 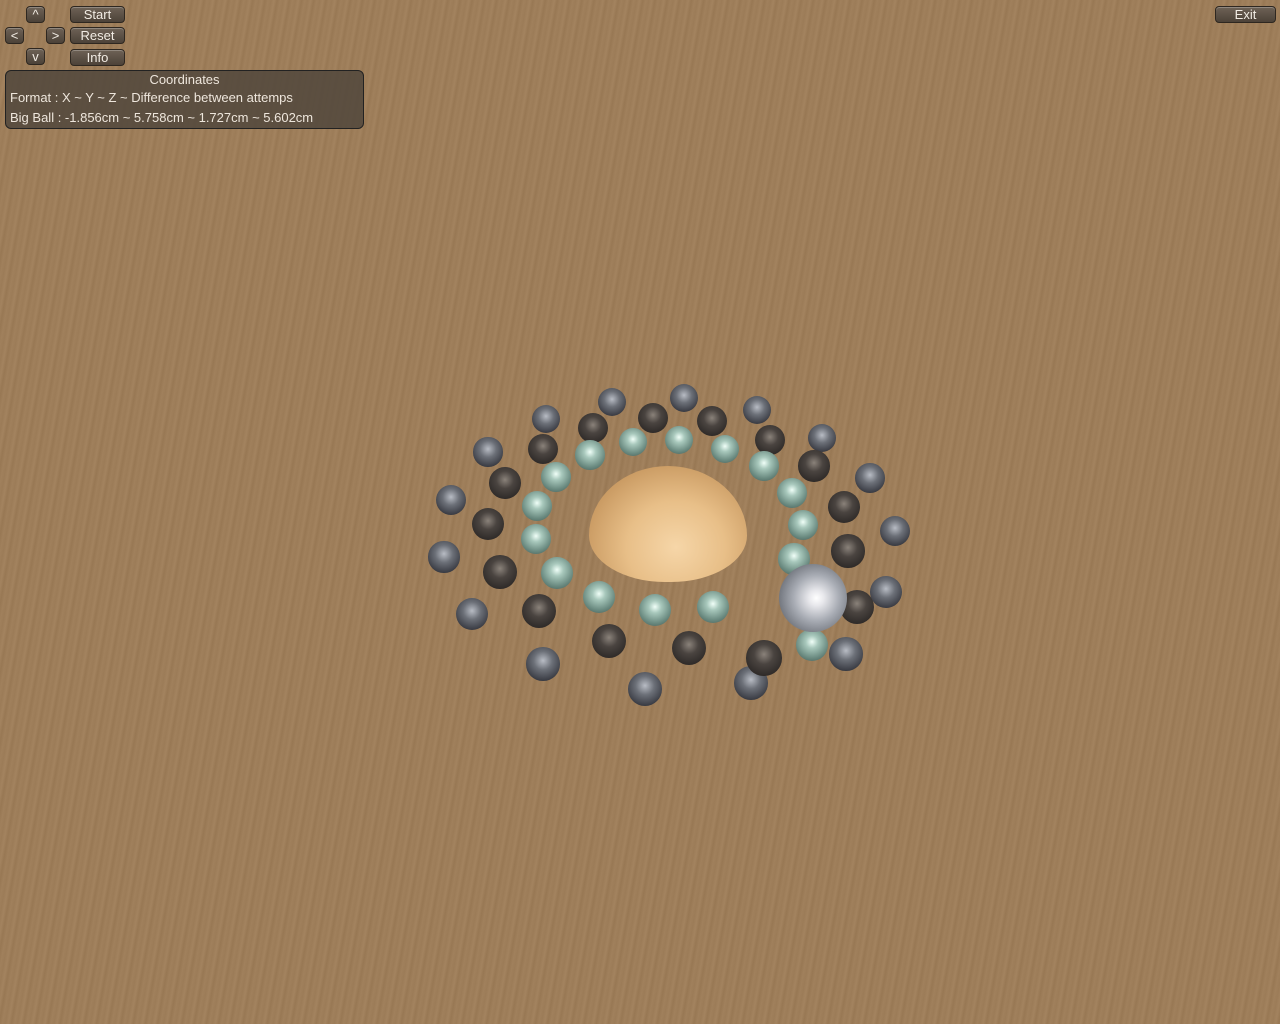 I want to click on start-button: Start, so click(x=97, y=14).